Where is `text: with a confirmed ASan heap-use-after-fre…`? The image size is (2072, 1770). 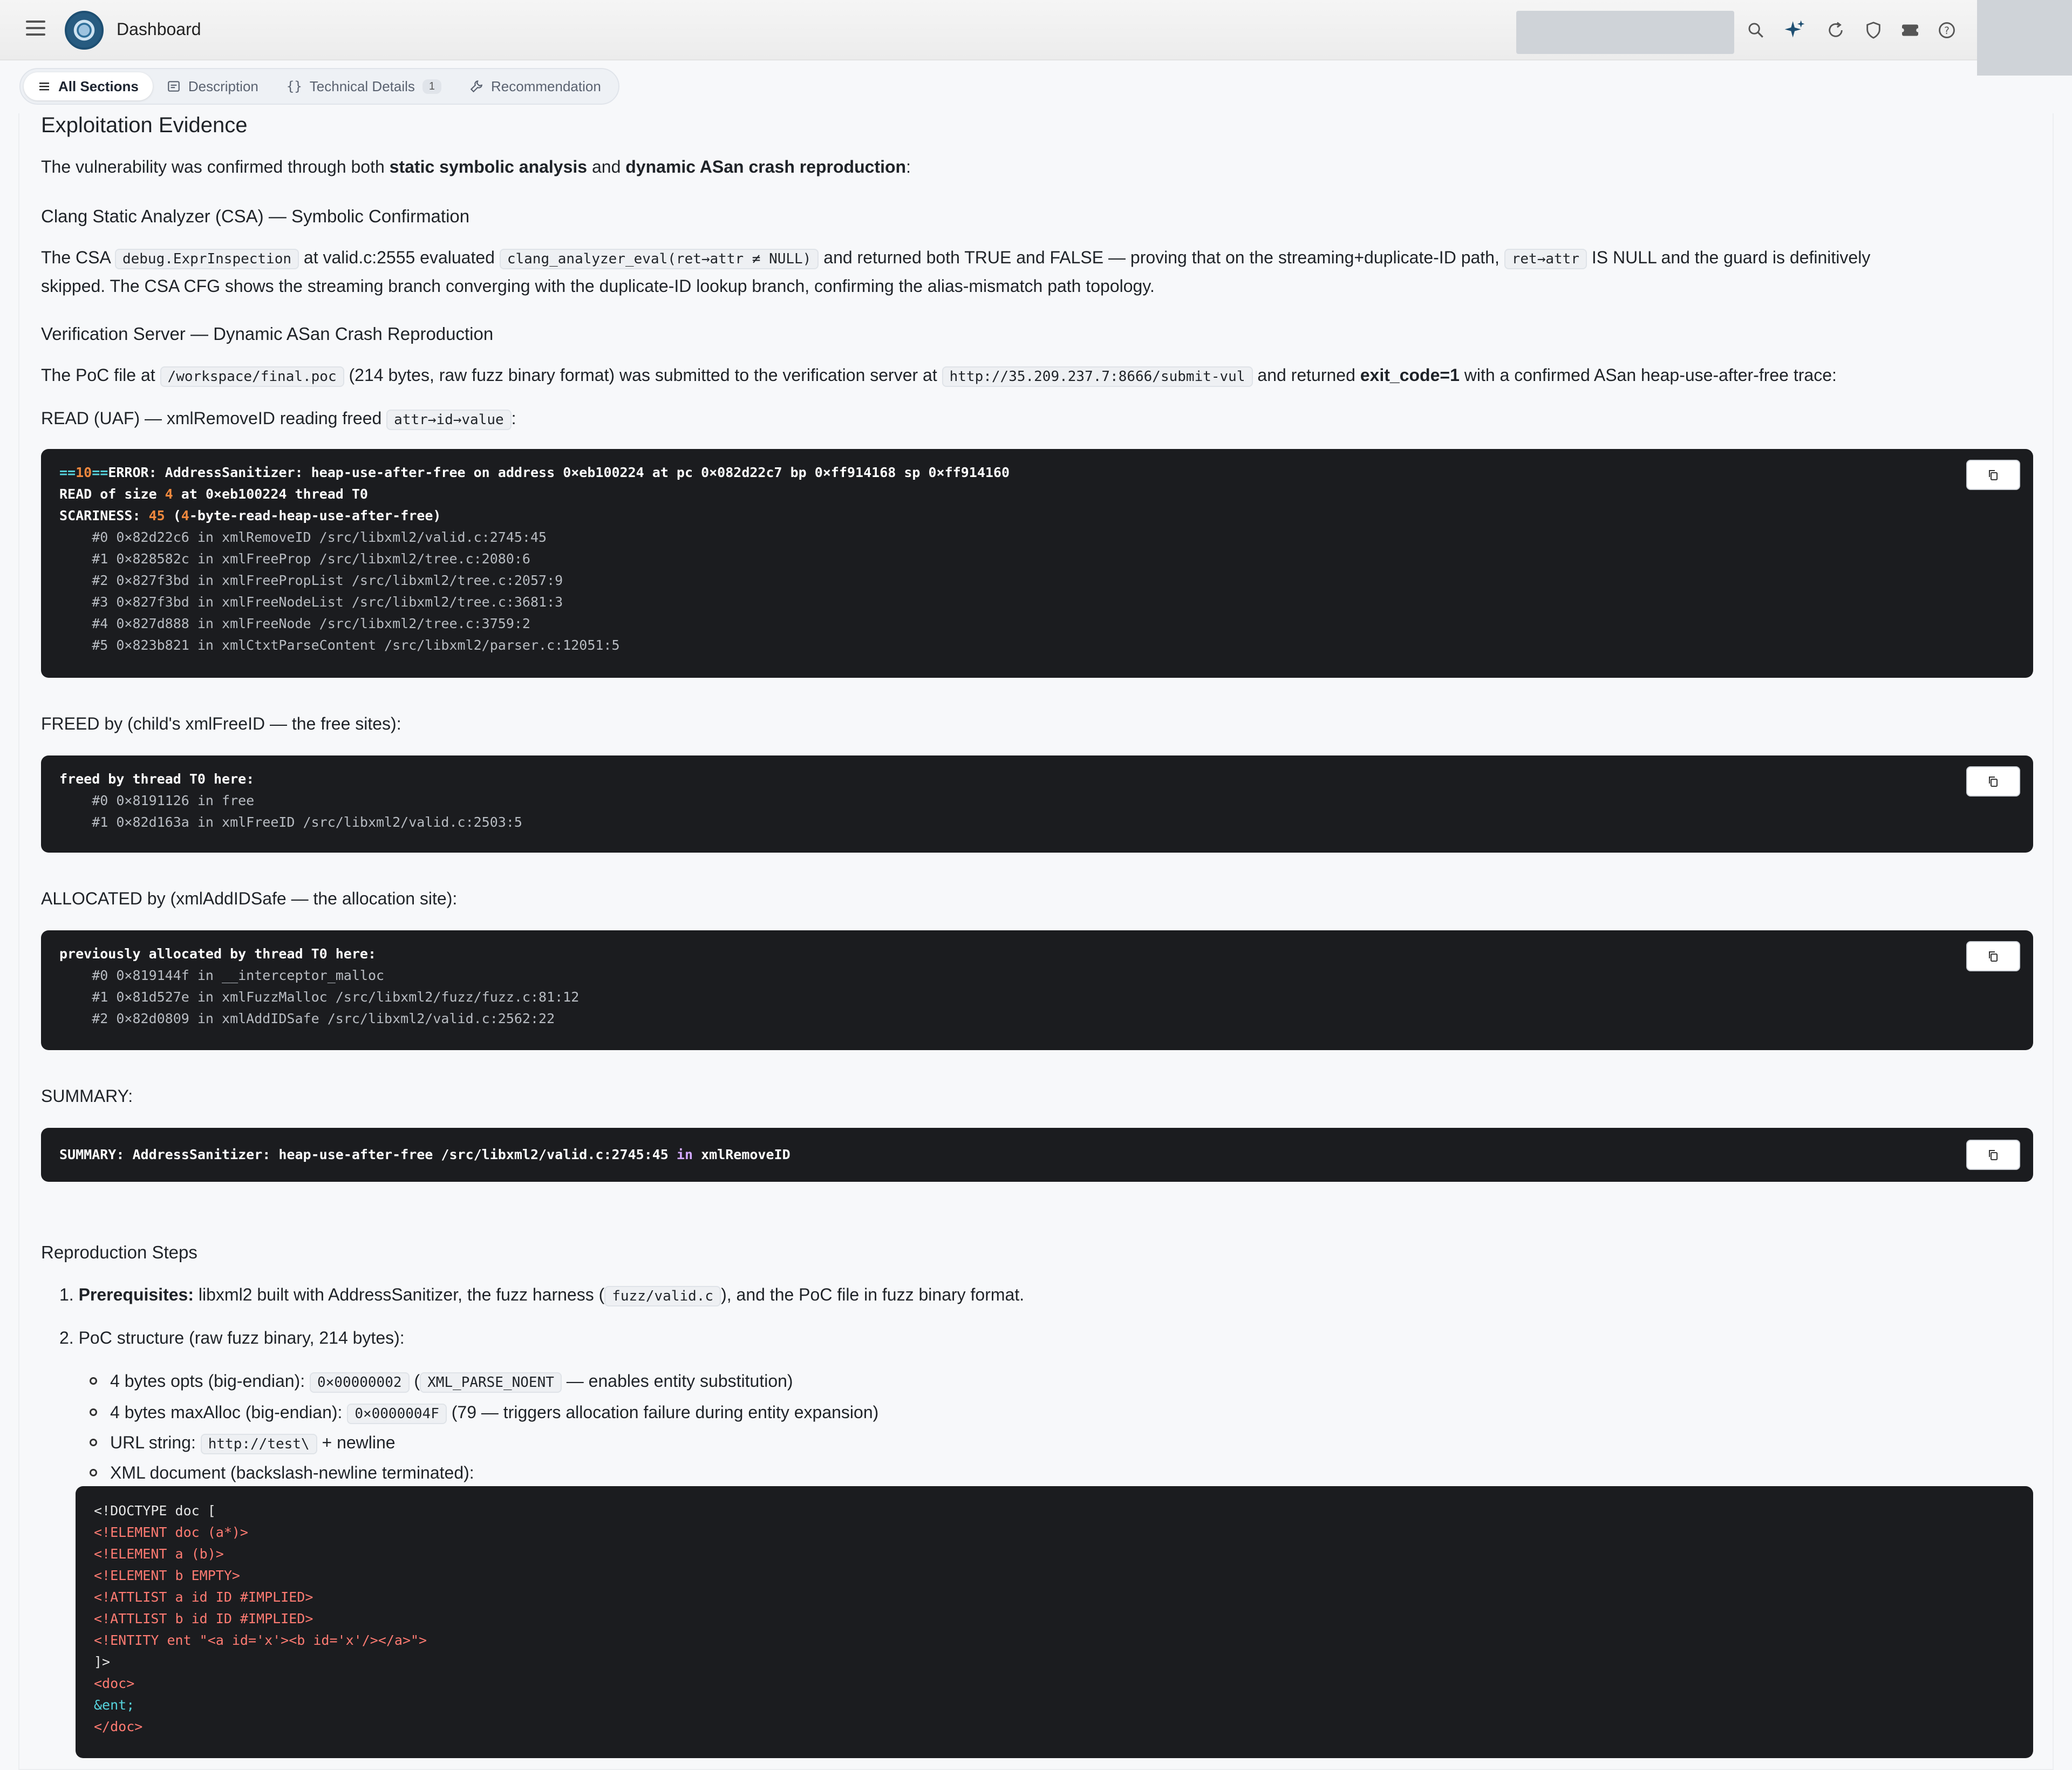 text: with a confirmed ASan heap-use-after-fre… is located at coordinates (1648, 375).